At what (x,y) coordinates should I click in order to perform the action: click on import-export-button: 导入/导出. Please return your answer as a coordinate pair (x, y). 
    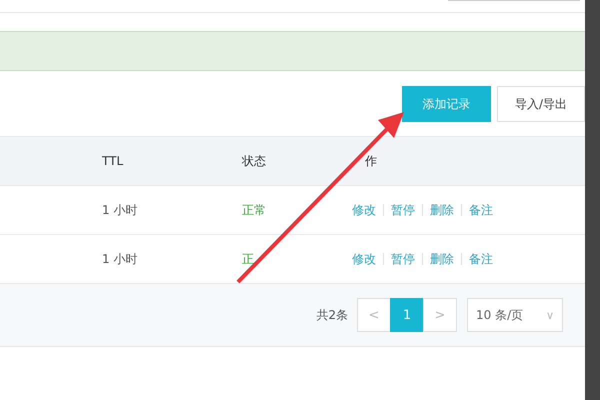
    Looking at the image, I should click on (541, 104).